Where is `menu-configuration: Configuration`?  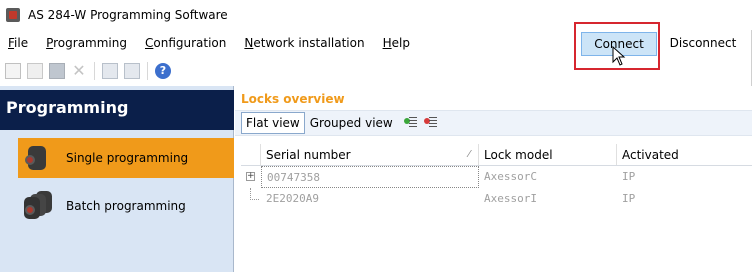
menu-configuration: Configuration is located at coordinates (185, 43).